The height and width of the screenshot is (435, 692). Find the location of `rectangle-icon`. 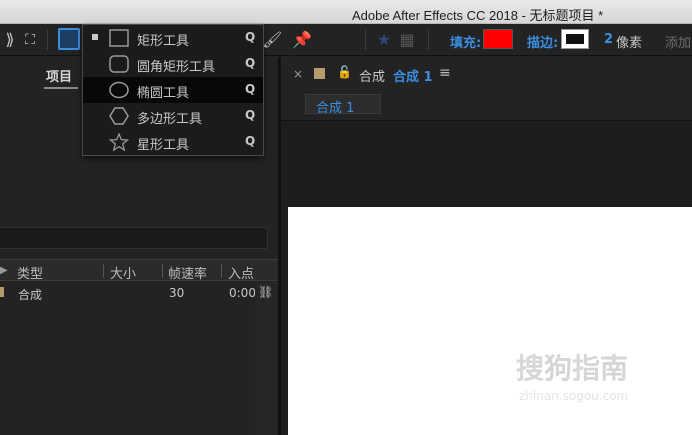

rectangle-icon is located at coordinates (119, 38).